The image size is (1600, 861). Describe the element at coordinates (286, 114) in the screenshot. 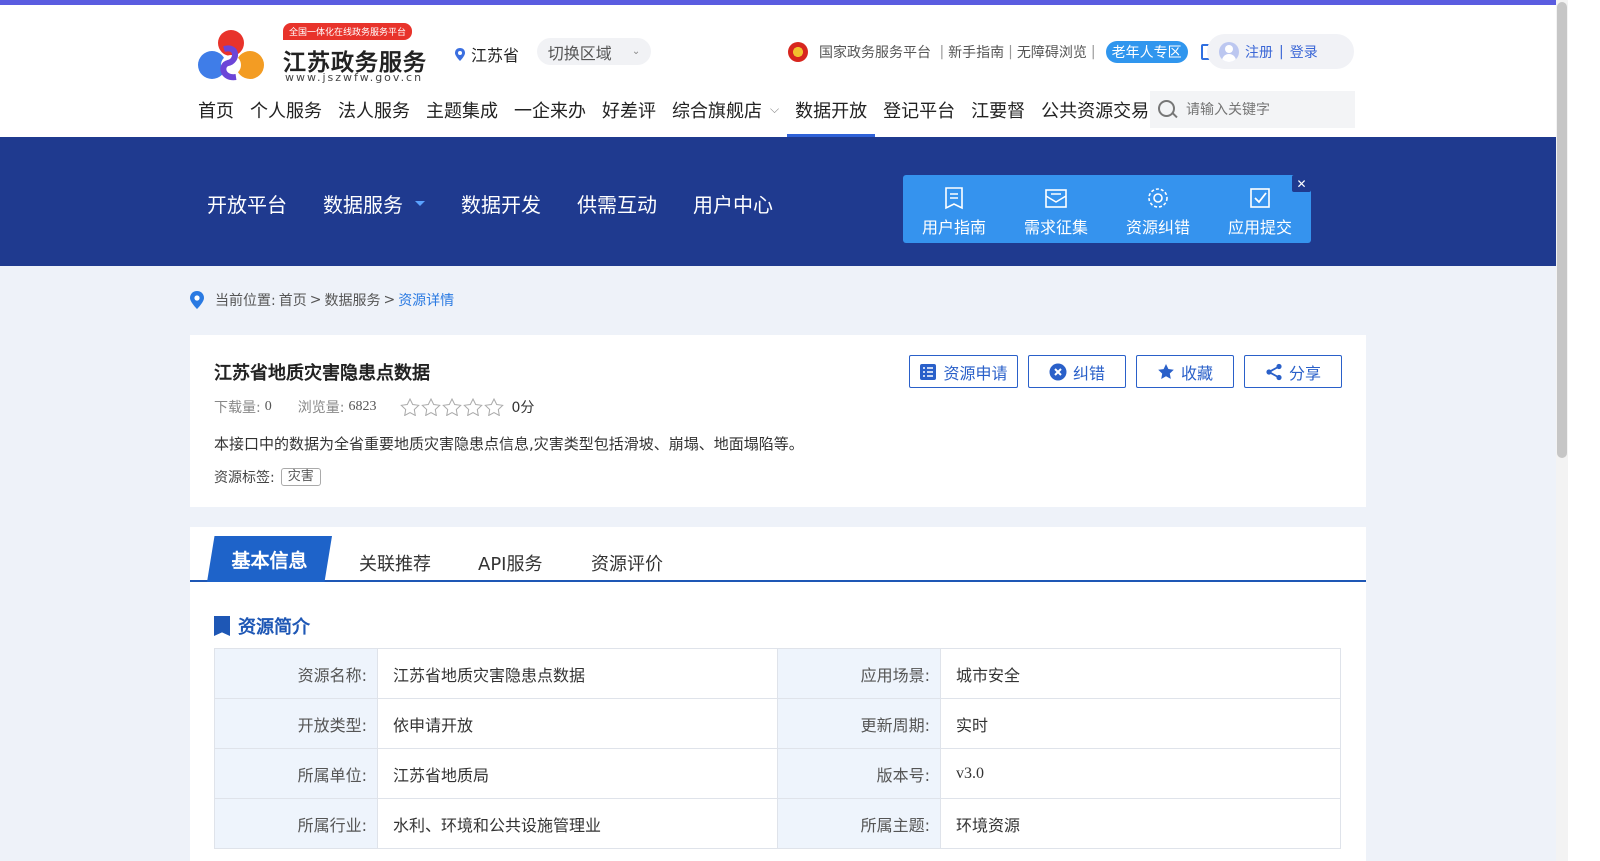

I see `nav-item-personal: 个人服务` at that location.